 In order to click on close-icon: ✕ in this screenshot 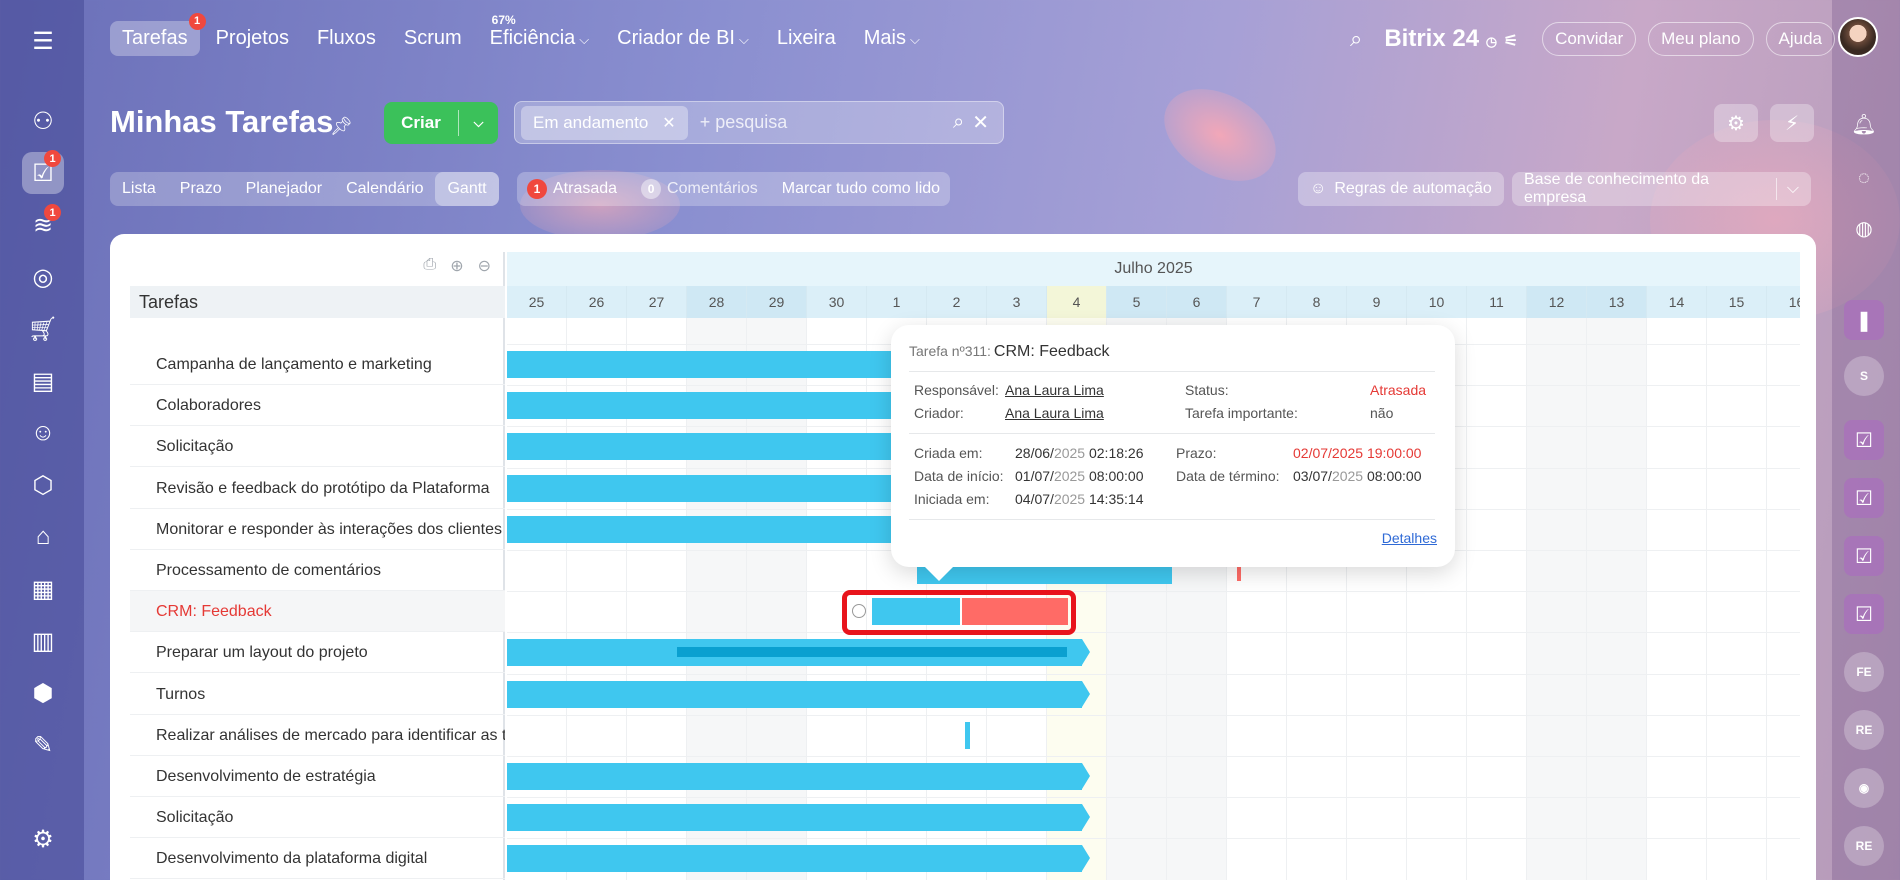, I will do `click(668, 123)`.